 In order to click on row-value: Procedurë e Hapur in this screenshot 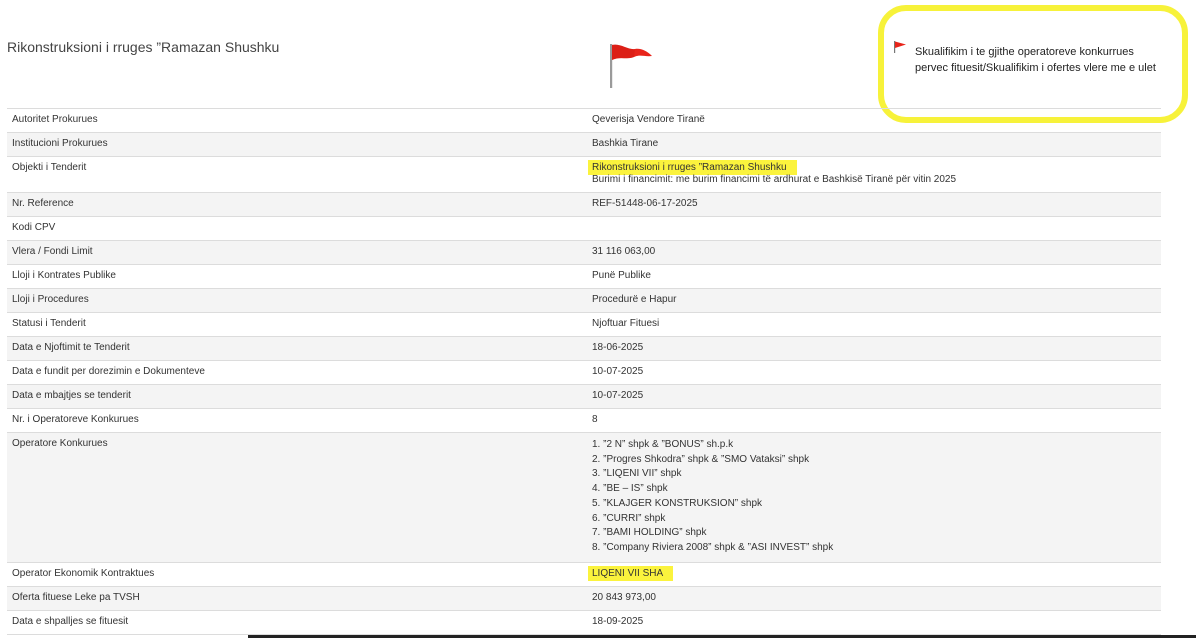, I will do `click(874, 300)`.